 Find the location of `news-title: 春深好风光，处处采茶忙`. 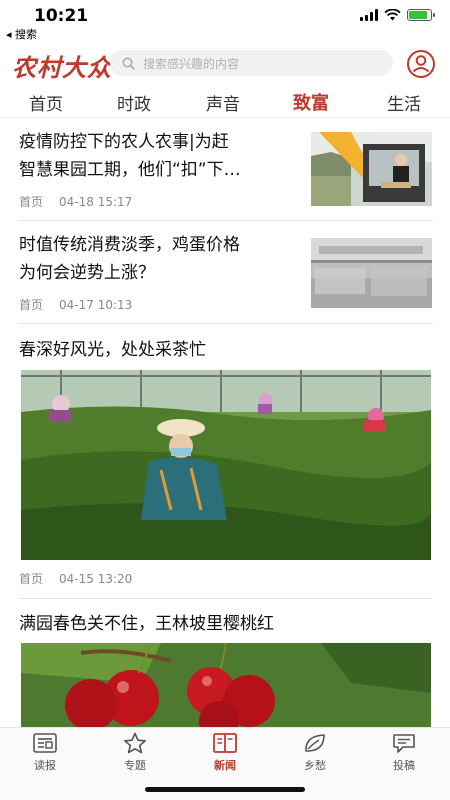

news-title: 春深好风光，处处采茶忙 is located at coordinates (112, 350).